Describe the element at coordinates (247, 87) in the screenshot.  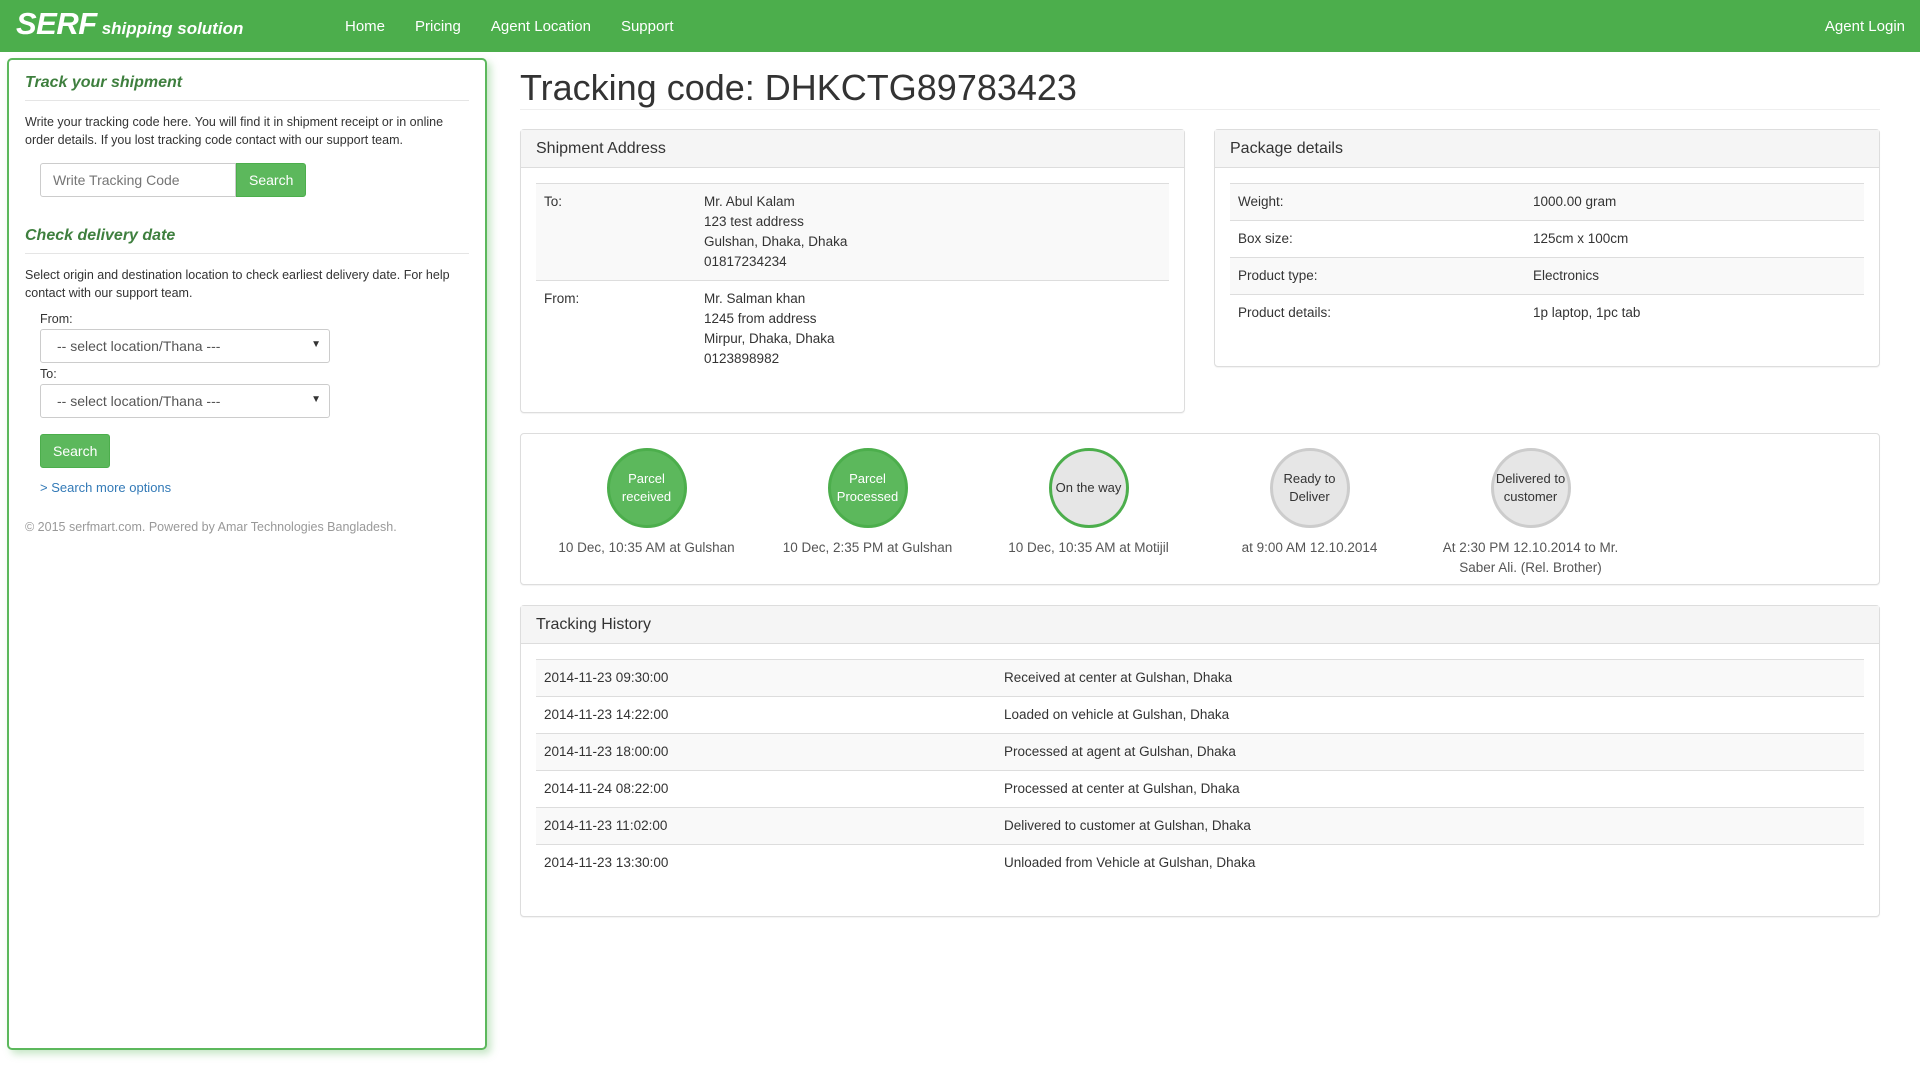
I see `track-heading: Track your shipment` at that location.